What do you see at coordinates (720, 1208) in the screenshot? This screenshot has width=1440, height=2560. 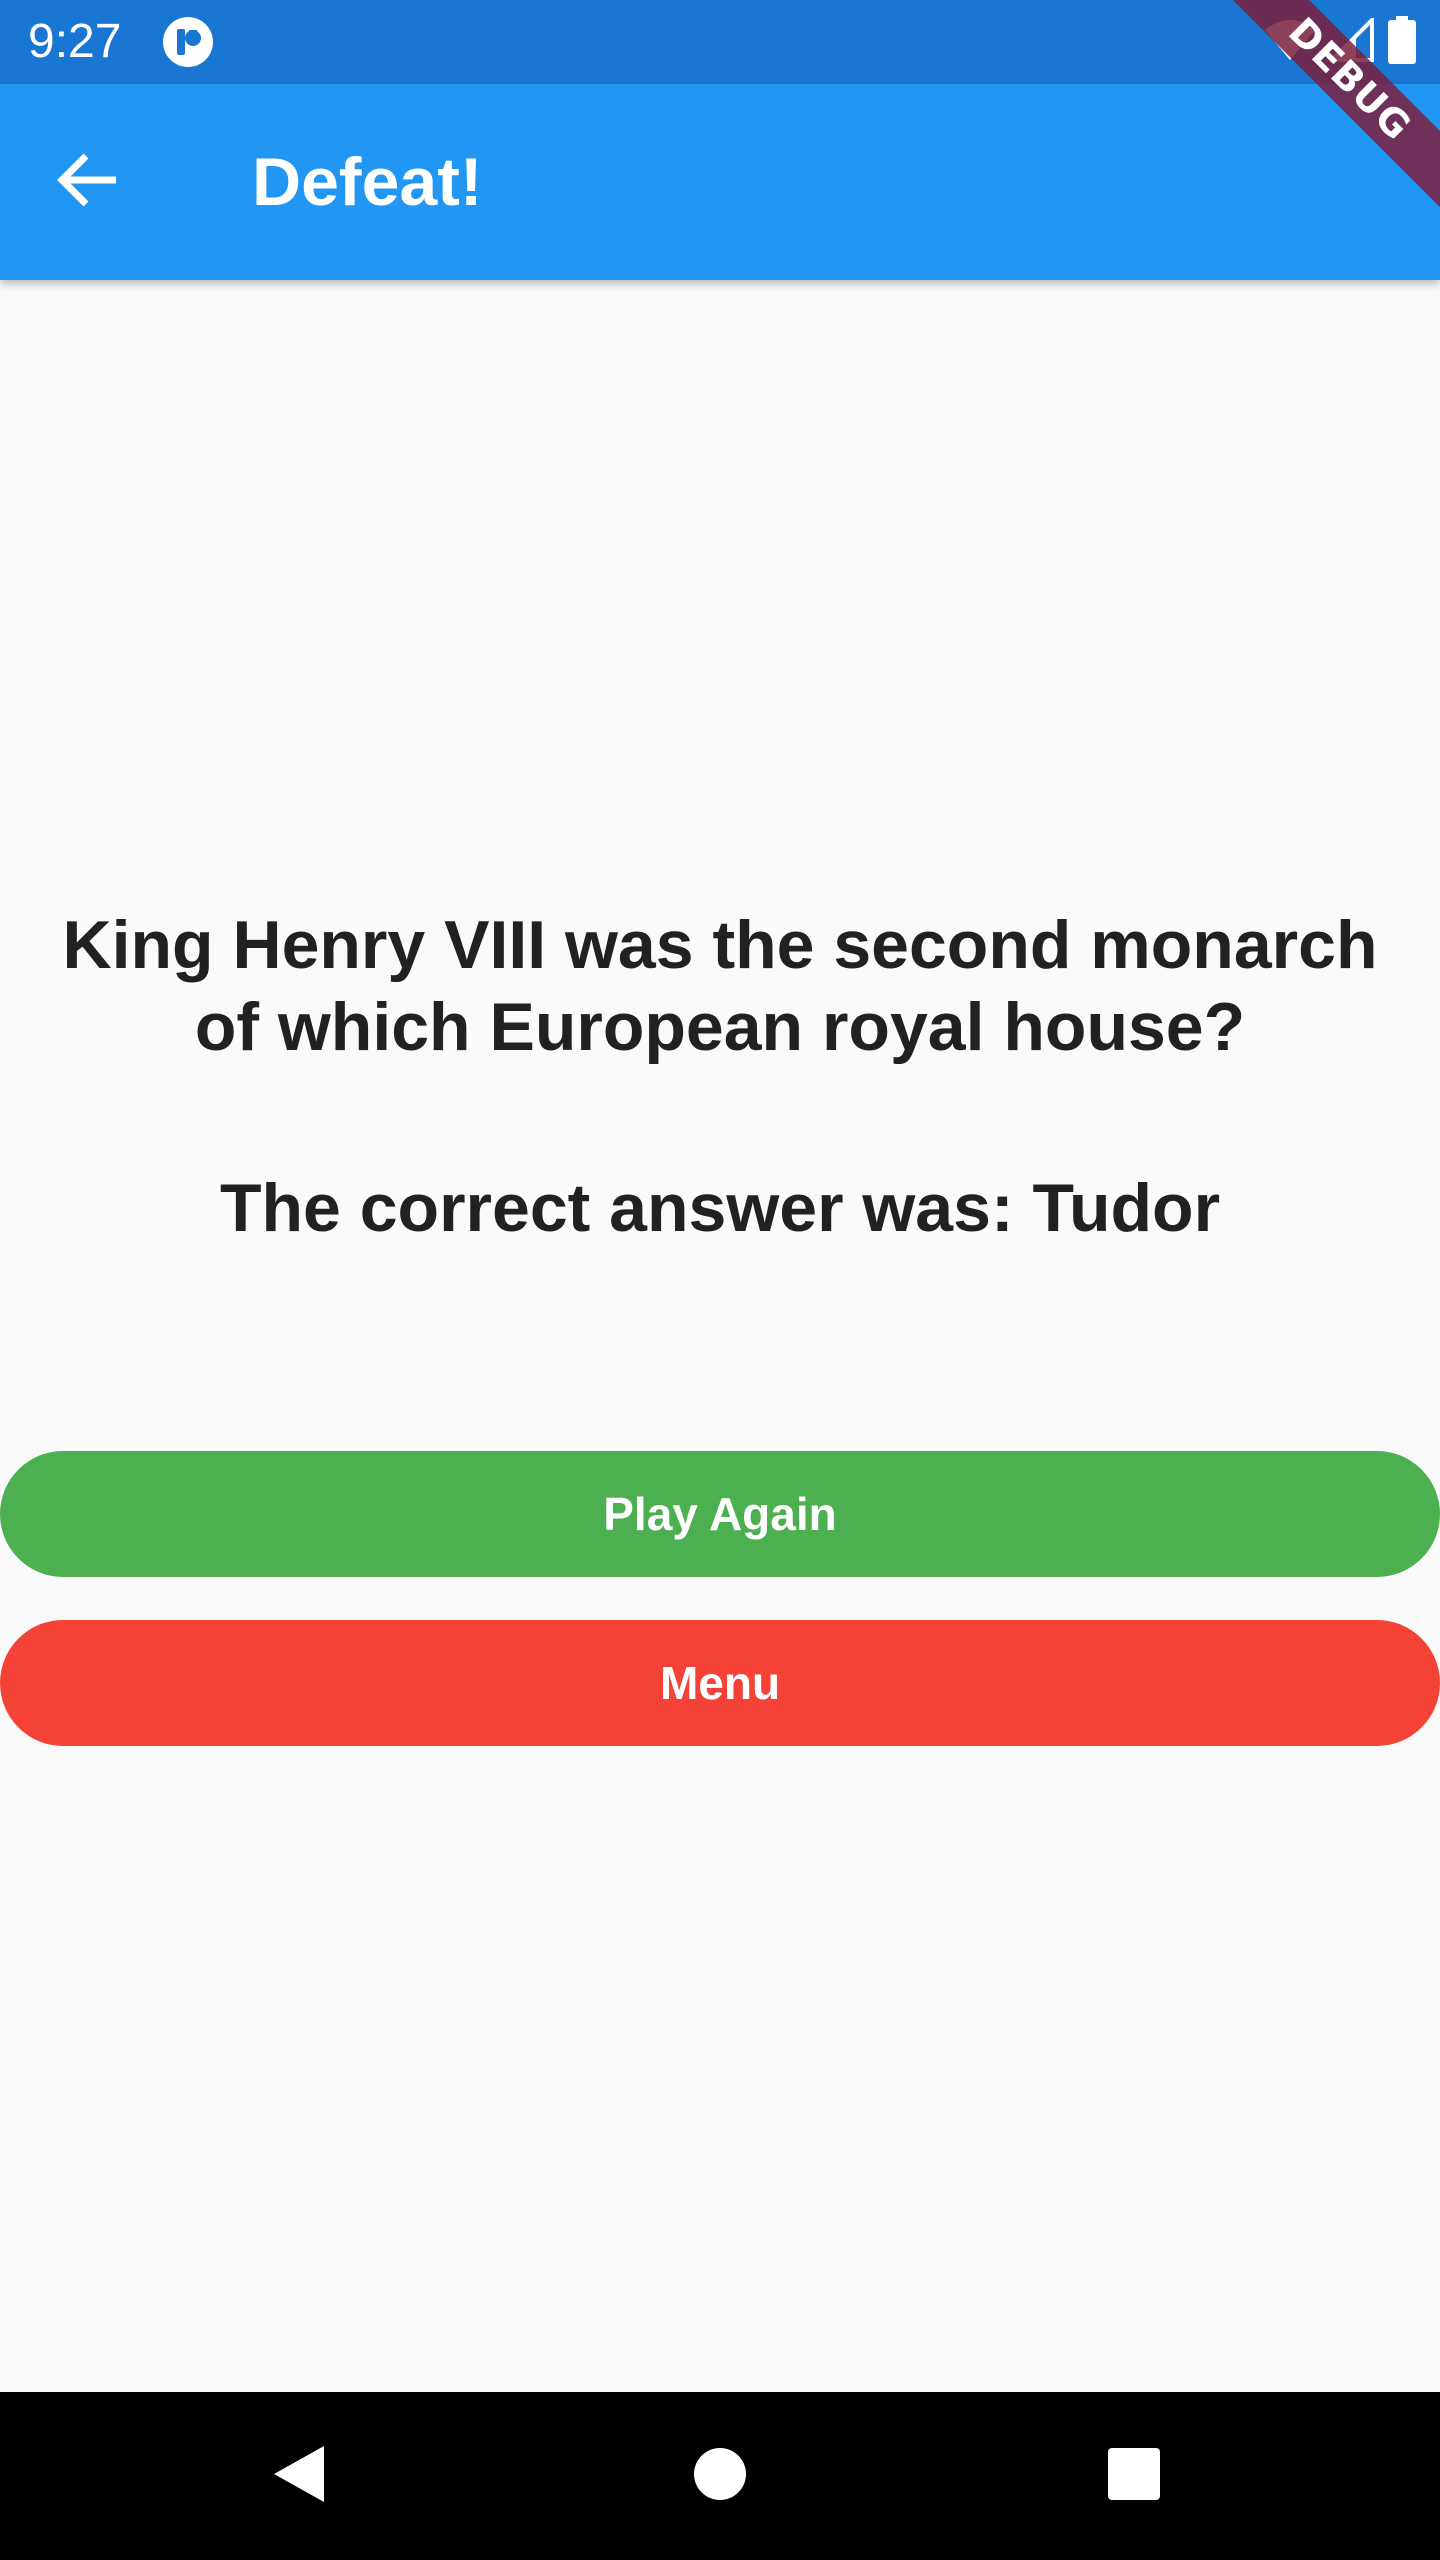 I see `correct-answer-text: The correct answer was: Tudor` at bounding box center [720, 1208].